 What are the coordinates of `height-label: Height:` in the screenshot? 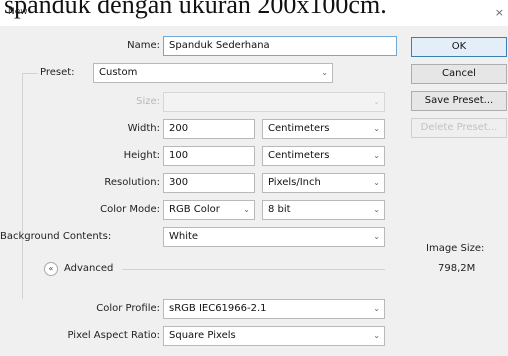 It's located at (141, 155).